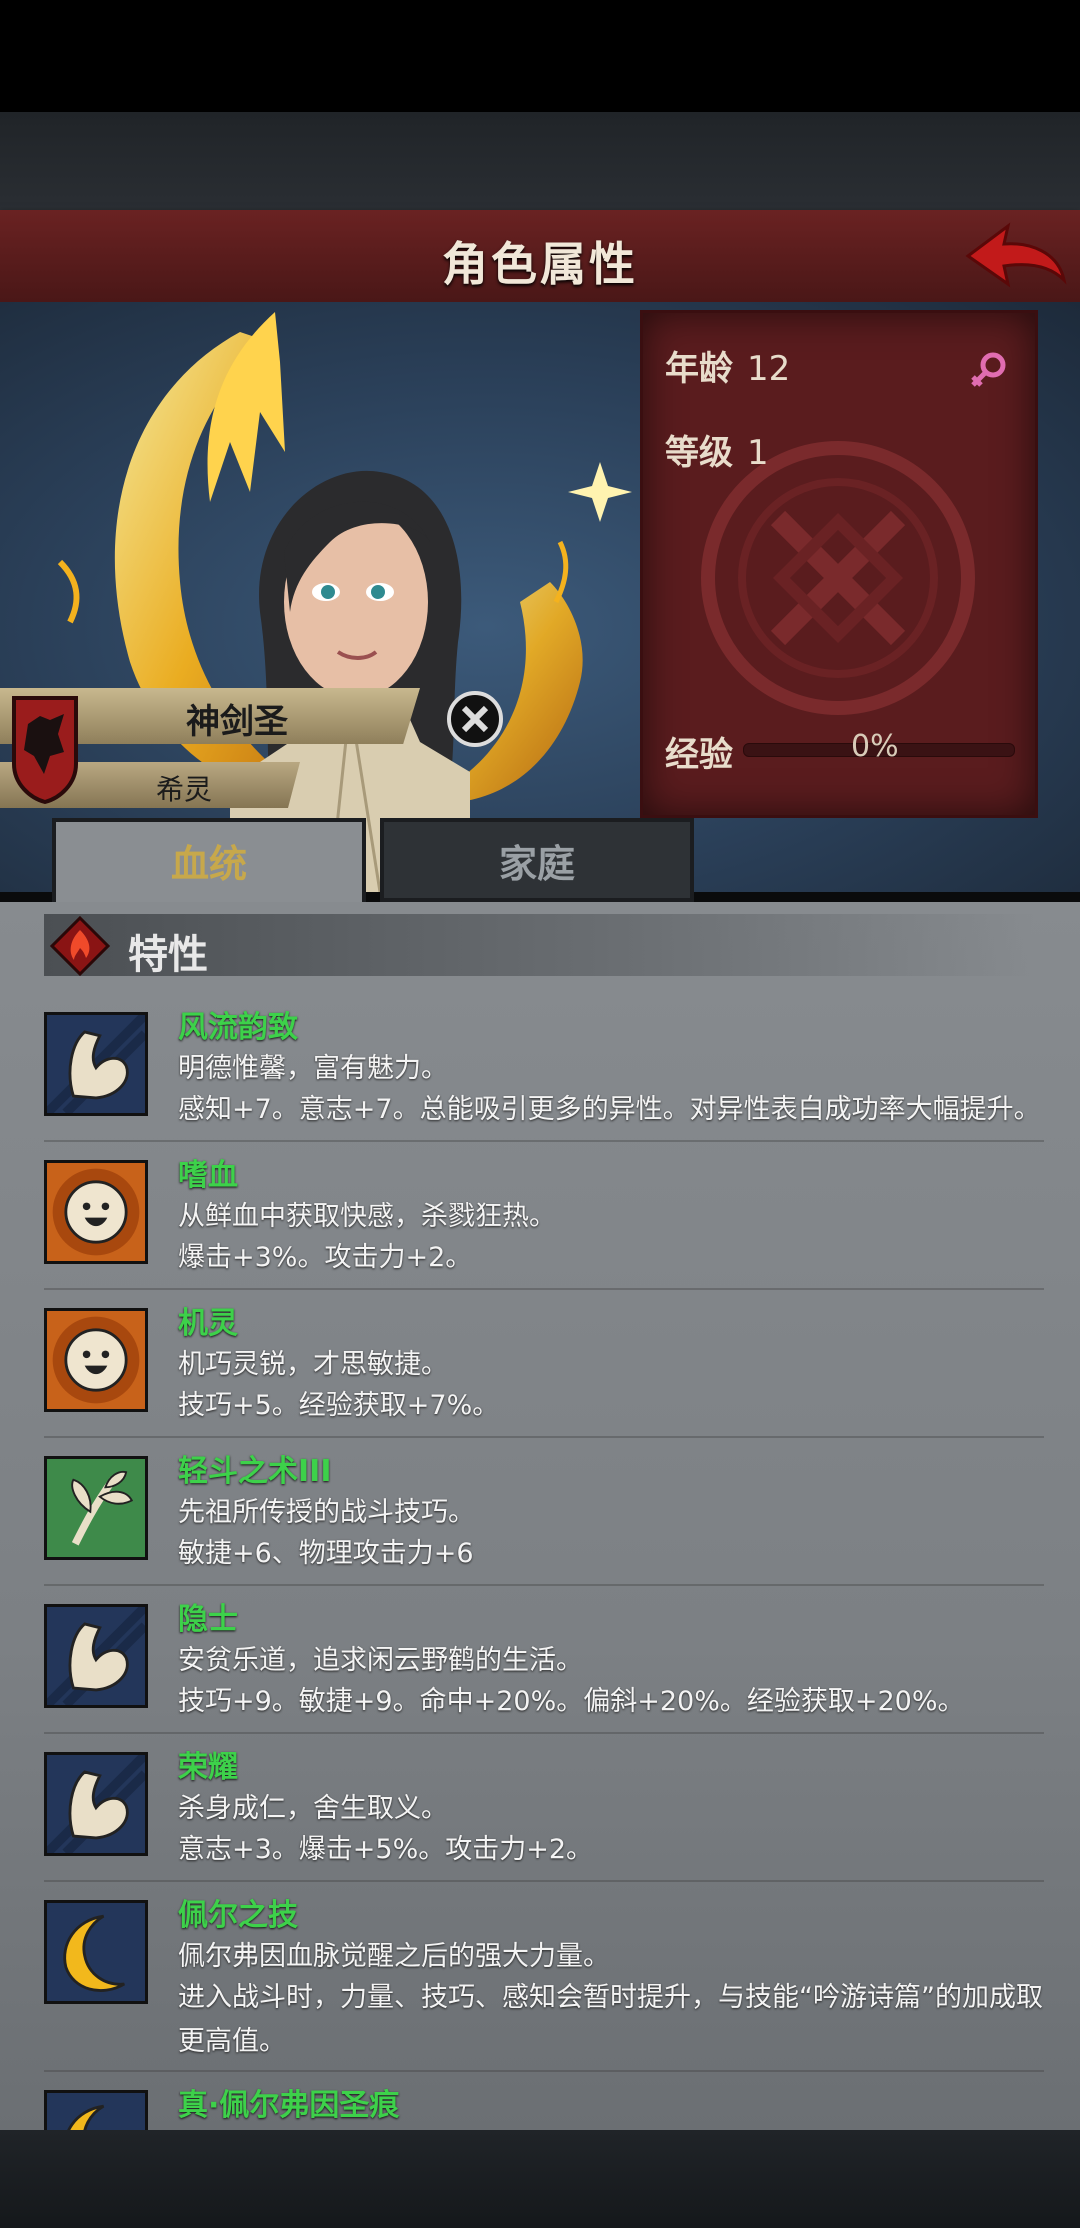 Image resolution: width=1080 pixels, height=2228 pixels. Describe the element at coordinates (544, 2105) in the screenshot. I see `trait-item: 真·佩尔弗因圣痕` at that location.